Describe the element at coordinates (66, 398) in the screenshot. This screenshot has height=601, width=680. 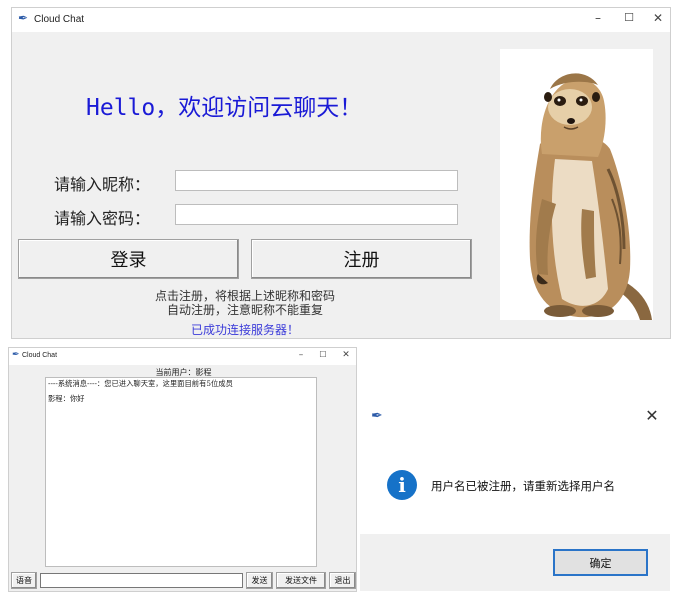
I see `message-line: 影程：你好` at that location.